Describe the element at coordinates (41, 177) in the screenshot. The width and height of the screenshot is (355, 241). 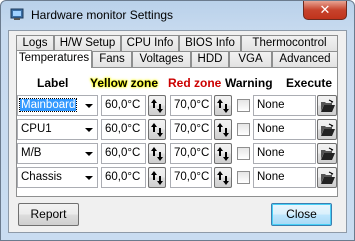
I see `label-value: Chassis` at that location.